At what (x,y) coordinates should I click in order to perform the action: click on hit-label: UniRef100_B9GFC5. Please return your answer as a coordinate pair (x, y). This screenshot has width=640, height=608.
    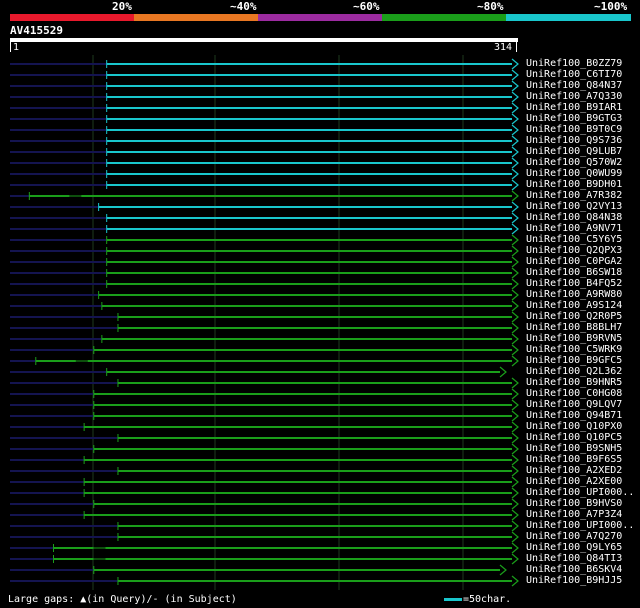
    Looking at the image, I should click on (574, 360).